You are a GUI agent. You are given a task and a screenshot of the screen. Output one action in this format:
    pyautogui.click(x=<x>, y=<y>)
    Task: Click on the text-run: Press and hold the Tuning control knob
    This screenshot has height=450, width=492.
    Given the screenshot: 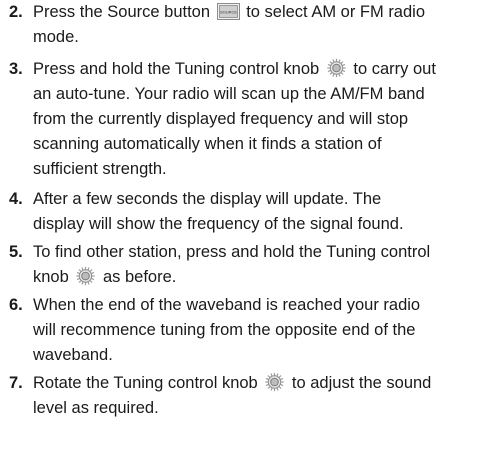 What is the action you would take?
    pyautogui.click(x=178, y=69)
    